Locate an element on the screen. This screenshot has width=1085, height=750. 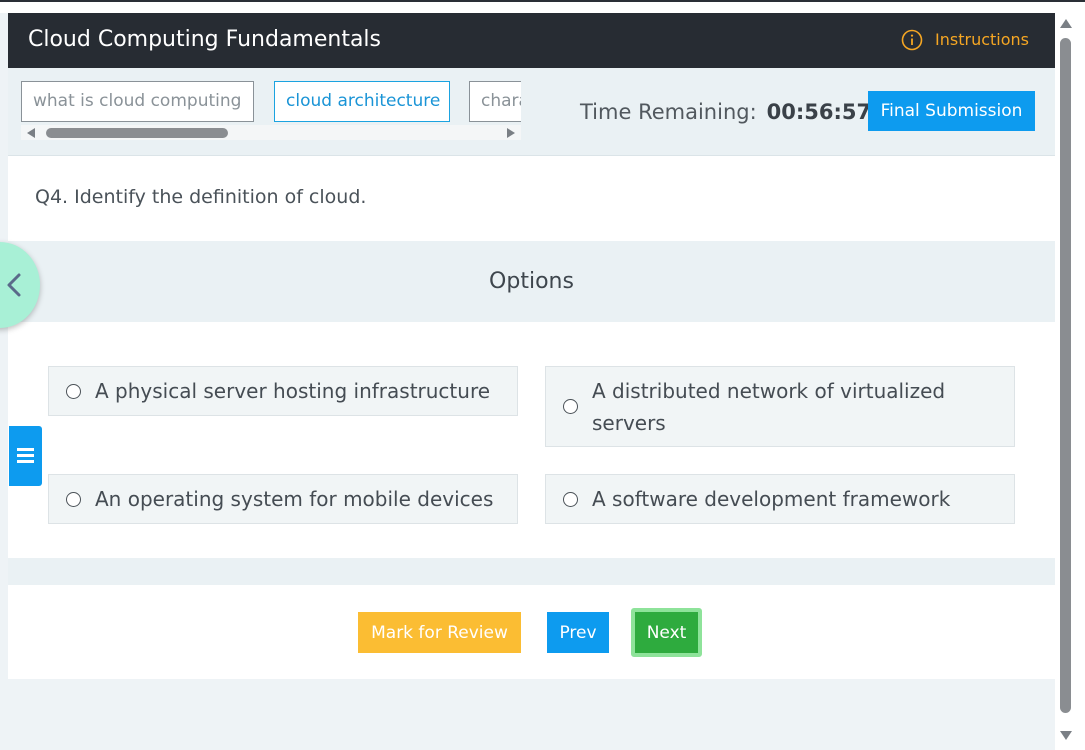
topic-tabs-scrollbar is located at coordinates (271, 132).